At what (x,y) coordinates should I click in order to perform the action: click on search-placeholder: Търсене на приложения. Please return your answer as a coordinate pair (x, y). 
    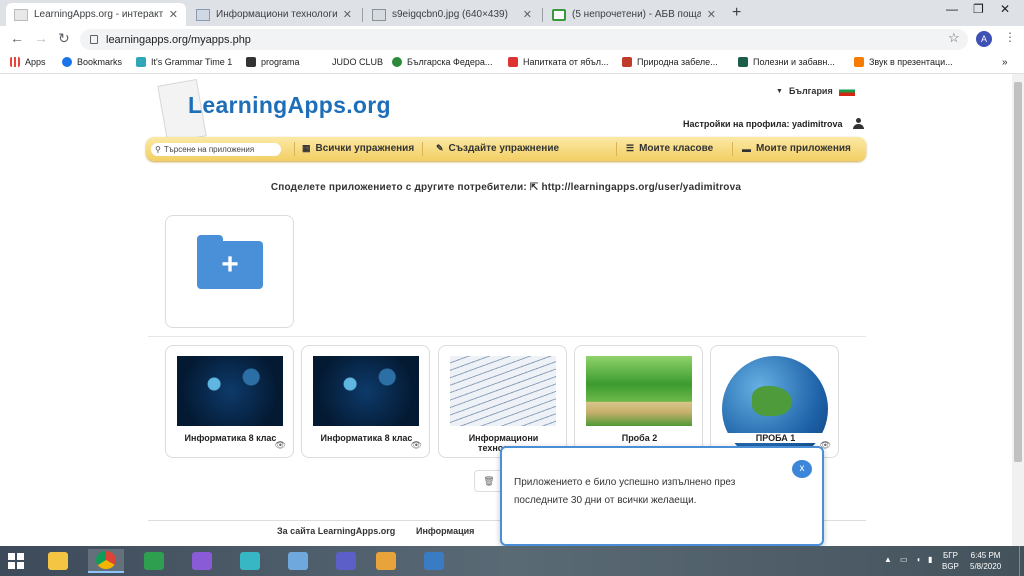
    Looking at the image, I should click on (209, 149).